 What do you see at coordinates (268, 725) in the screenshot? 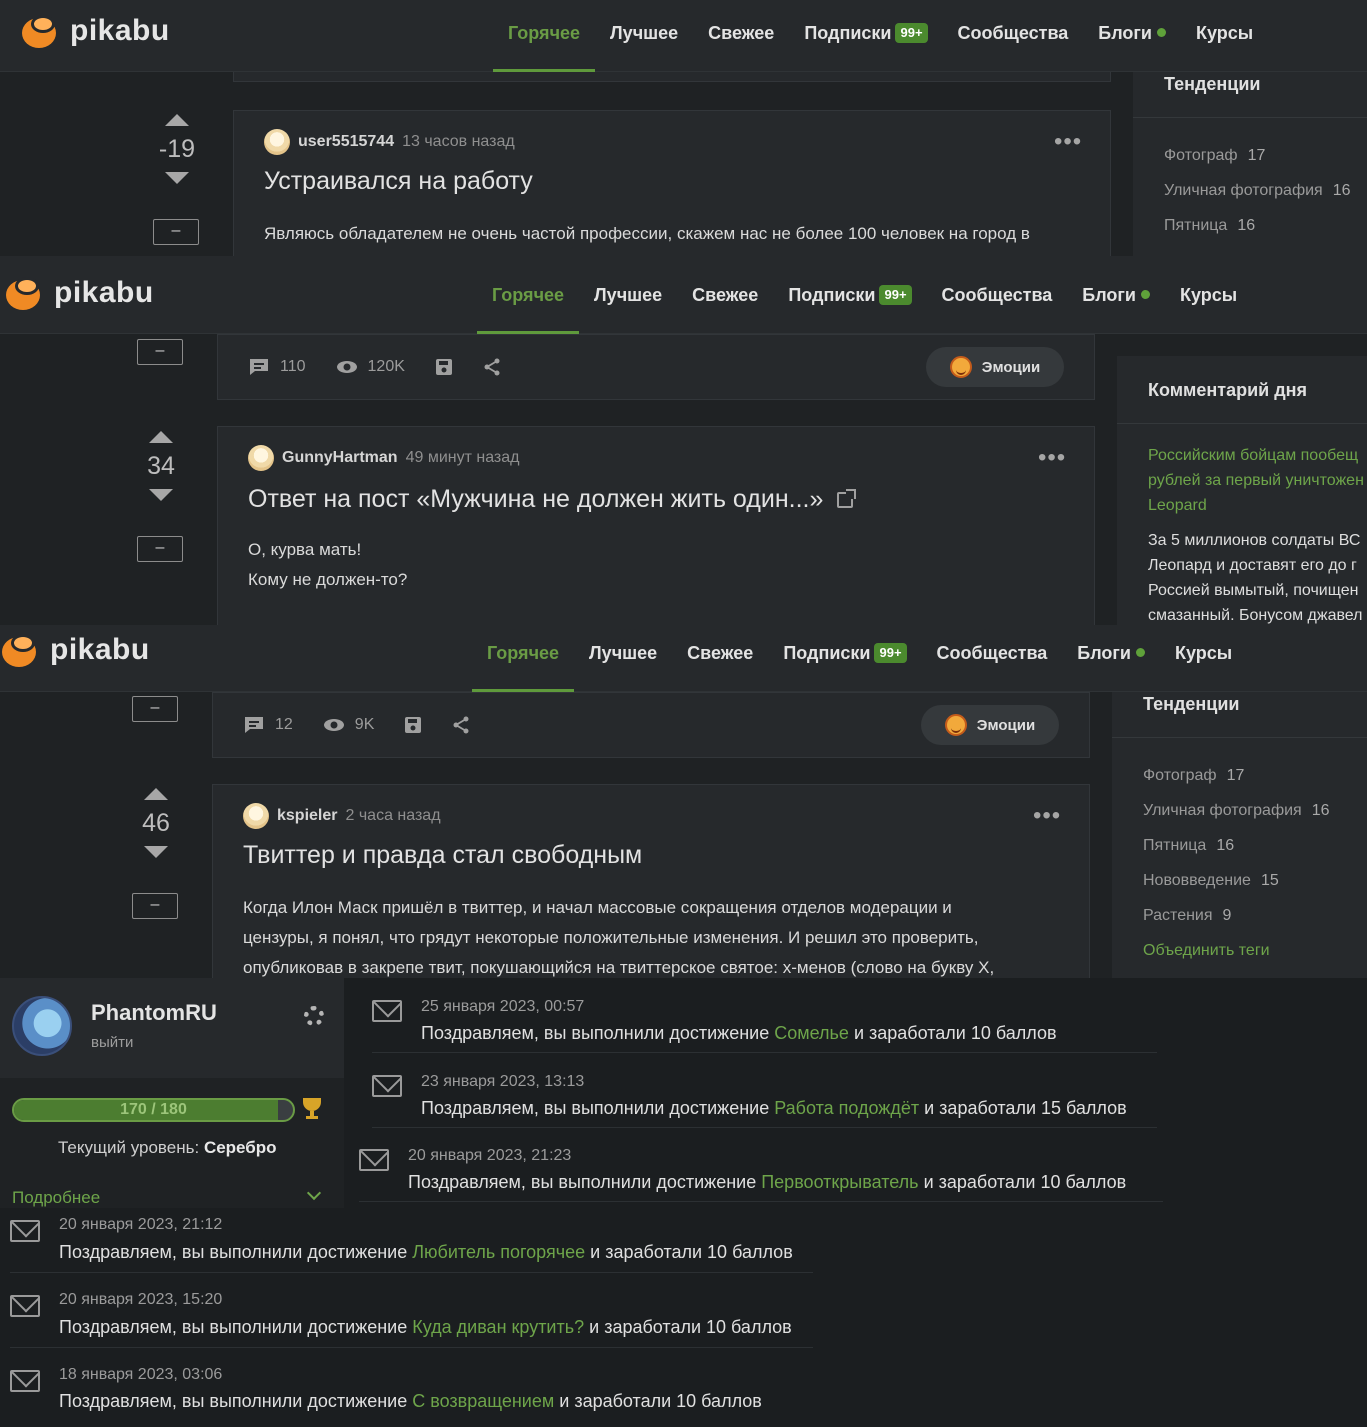
I see `comments-action: 12` at bounding box center [268, 725].